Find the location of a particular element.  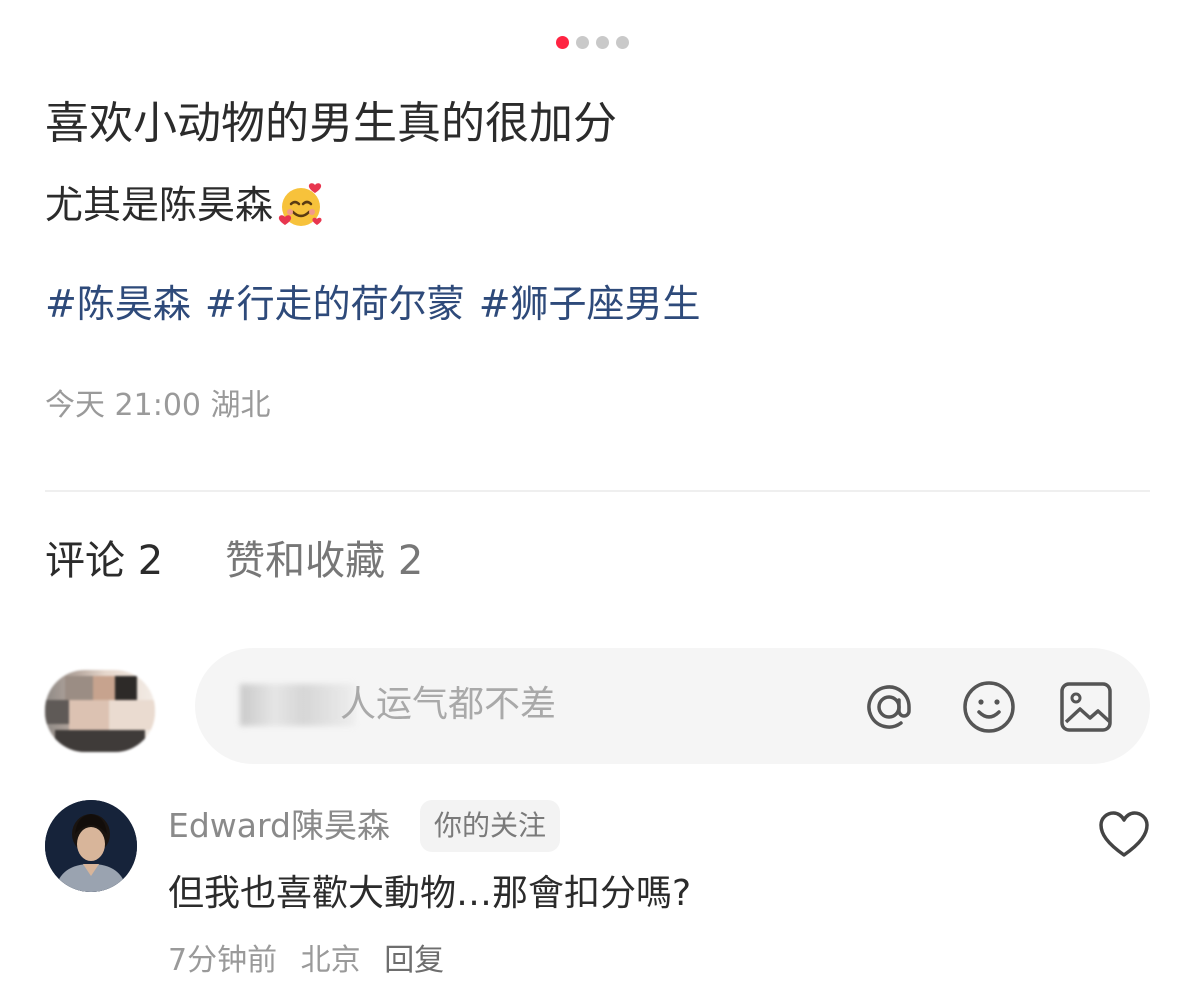

comment-input-placeholder: 人运气都不差 is located at coordinates (448, 704).